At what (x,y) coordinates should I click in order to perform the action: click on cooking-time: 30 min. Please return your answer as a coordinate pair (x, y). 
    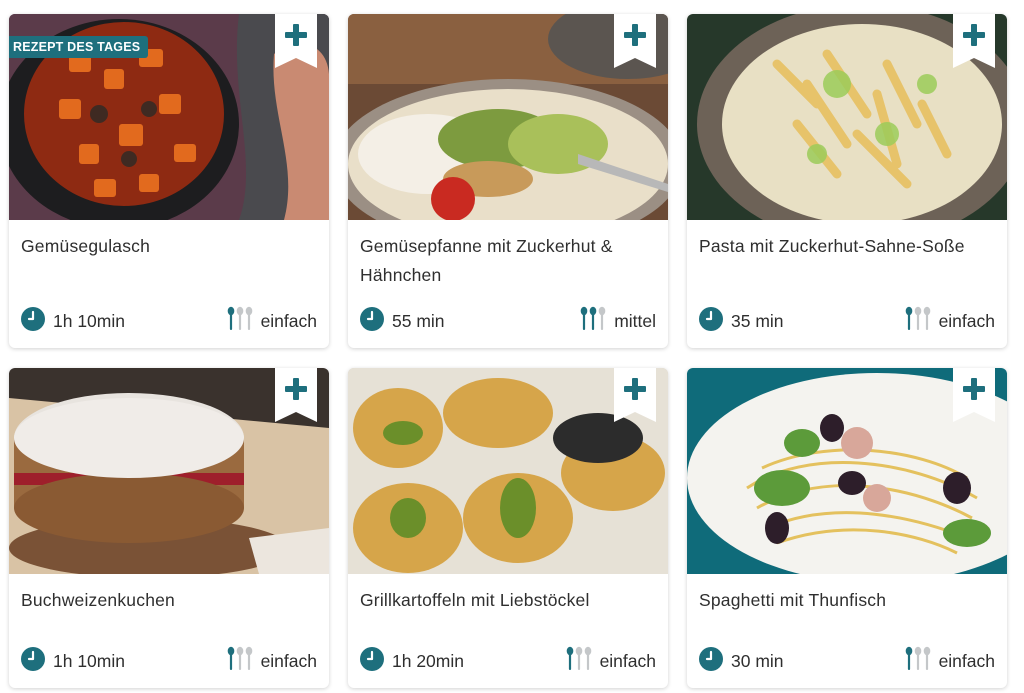
    Looking at the image, I should click on (741, 661).